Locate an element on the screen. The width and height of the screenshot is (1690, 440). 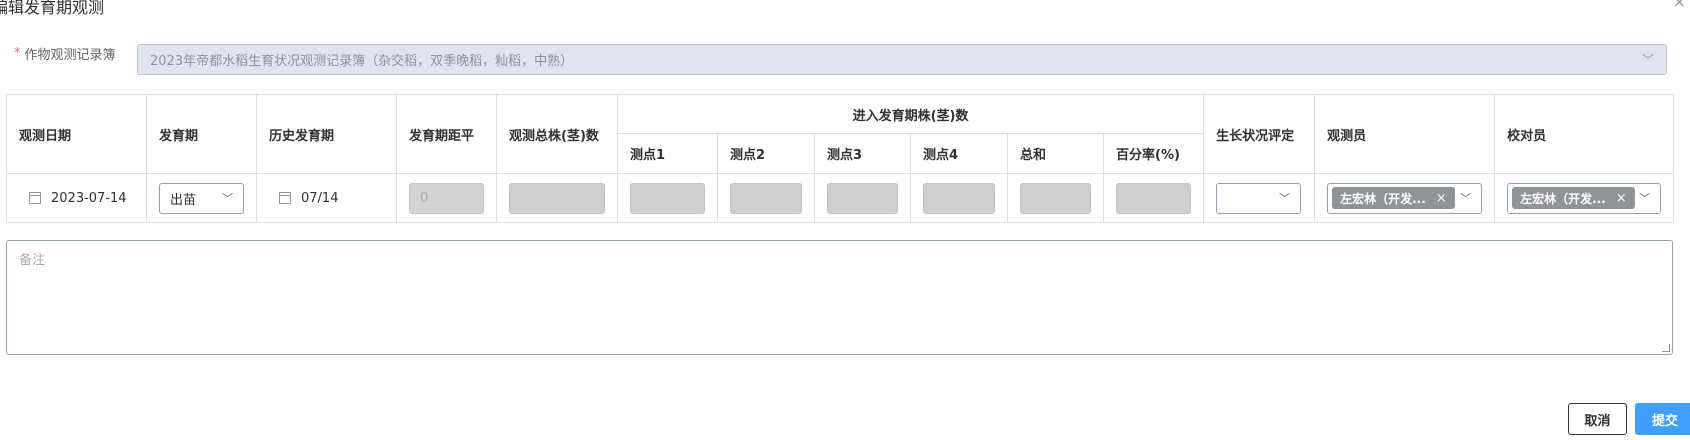
close-icon: × is located at coordinates (1679, 5).